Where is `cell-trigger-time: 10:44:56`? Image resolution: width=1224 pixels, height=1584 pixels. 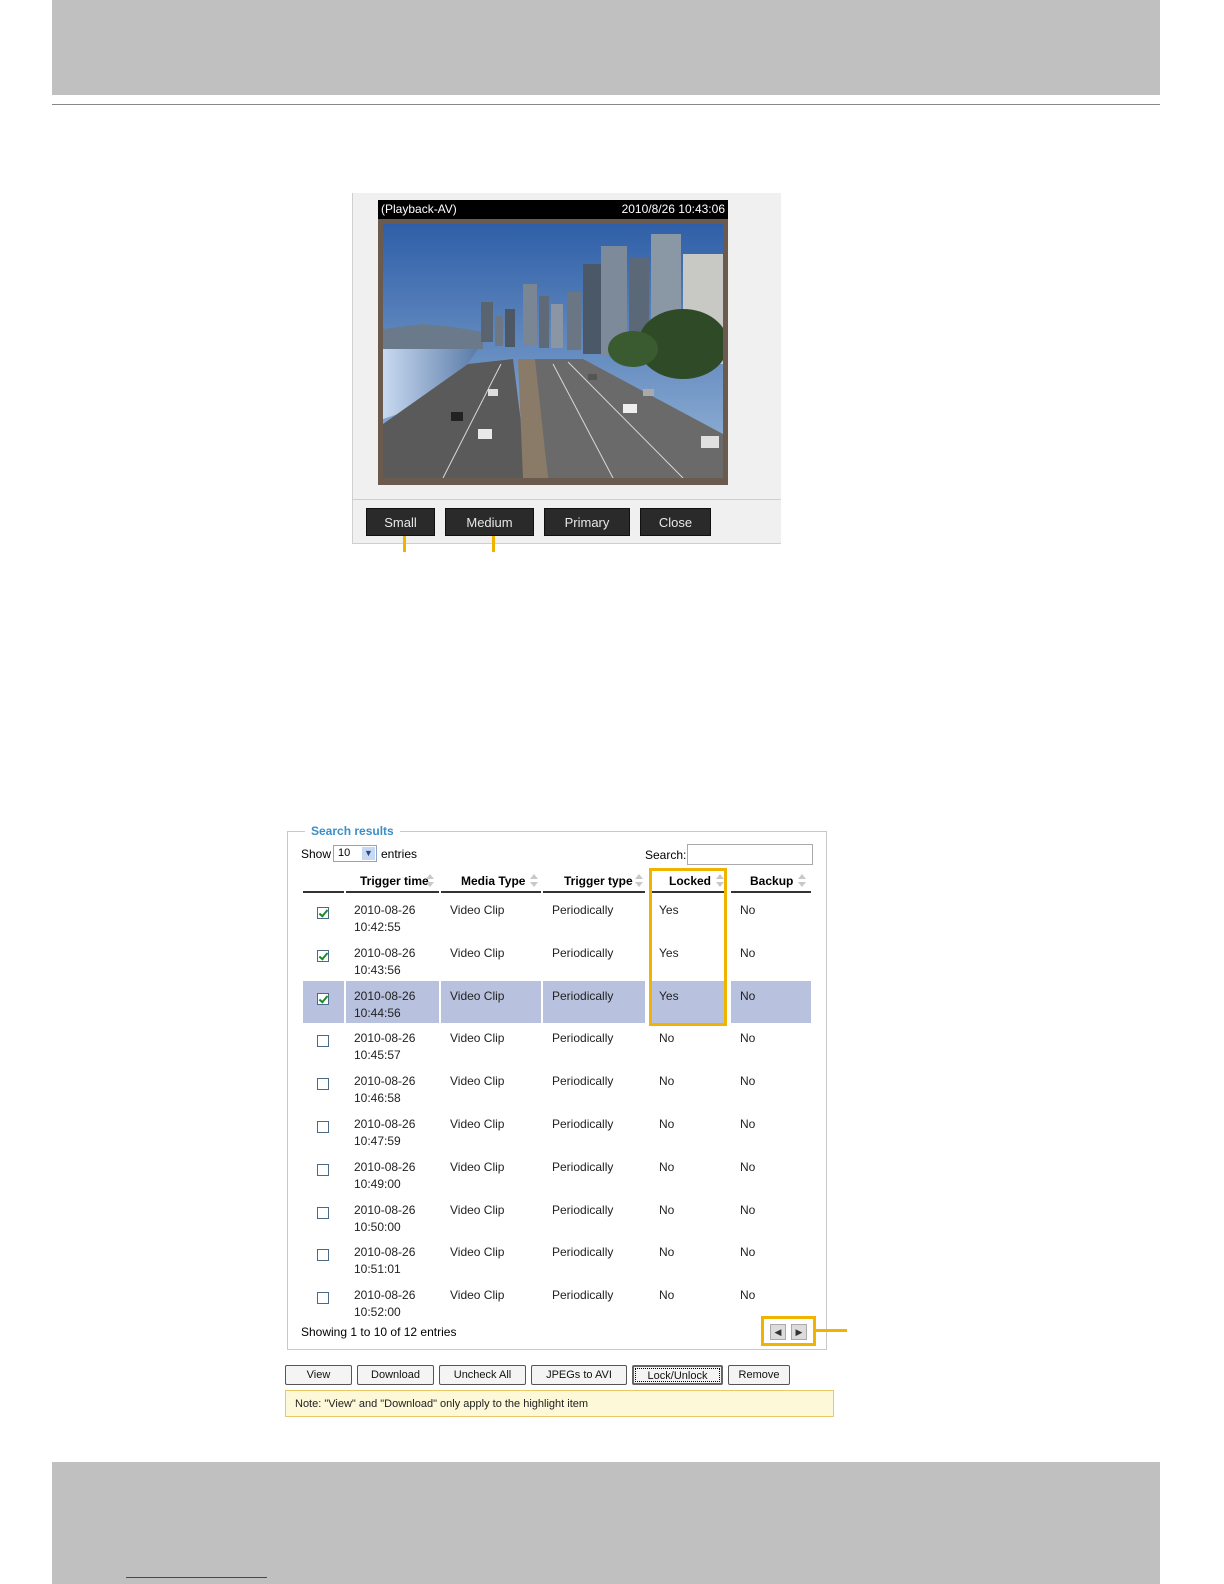 cell-trigger-time: 10:44:56 is located at coordinates (377, 1012).